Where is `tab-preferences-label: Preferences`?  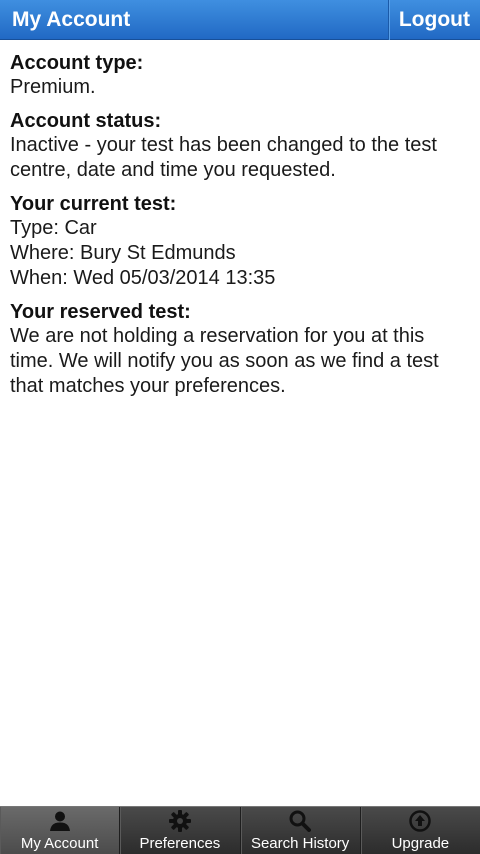
tab-preferences-label: Preferences is located at coordinates (180, 843).